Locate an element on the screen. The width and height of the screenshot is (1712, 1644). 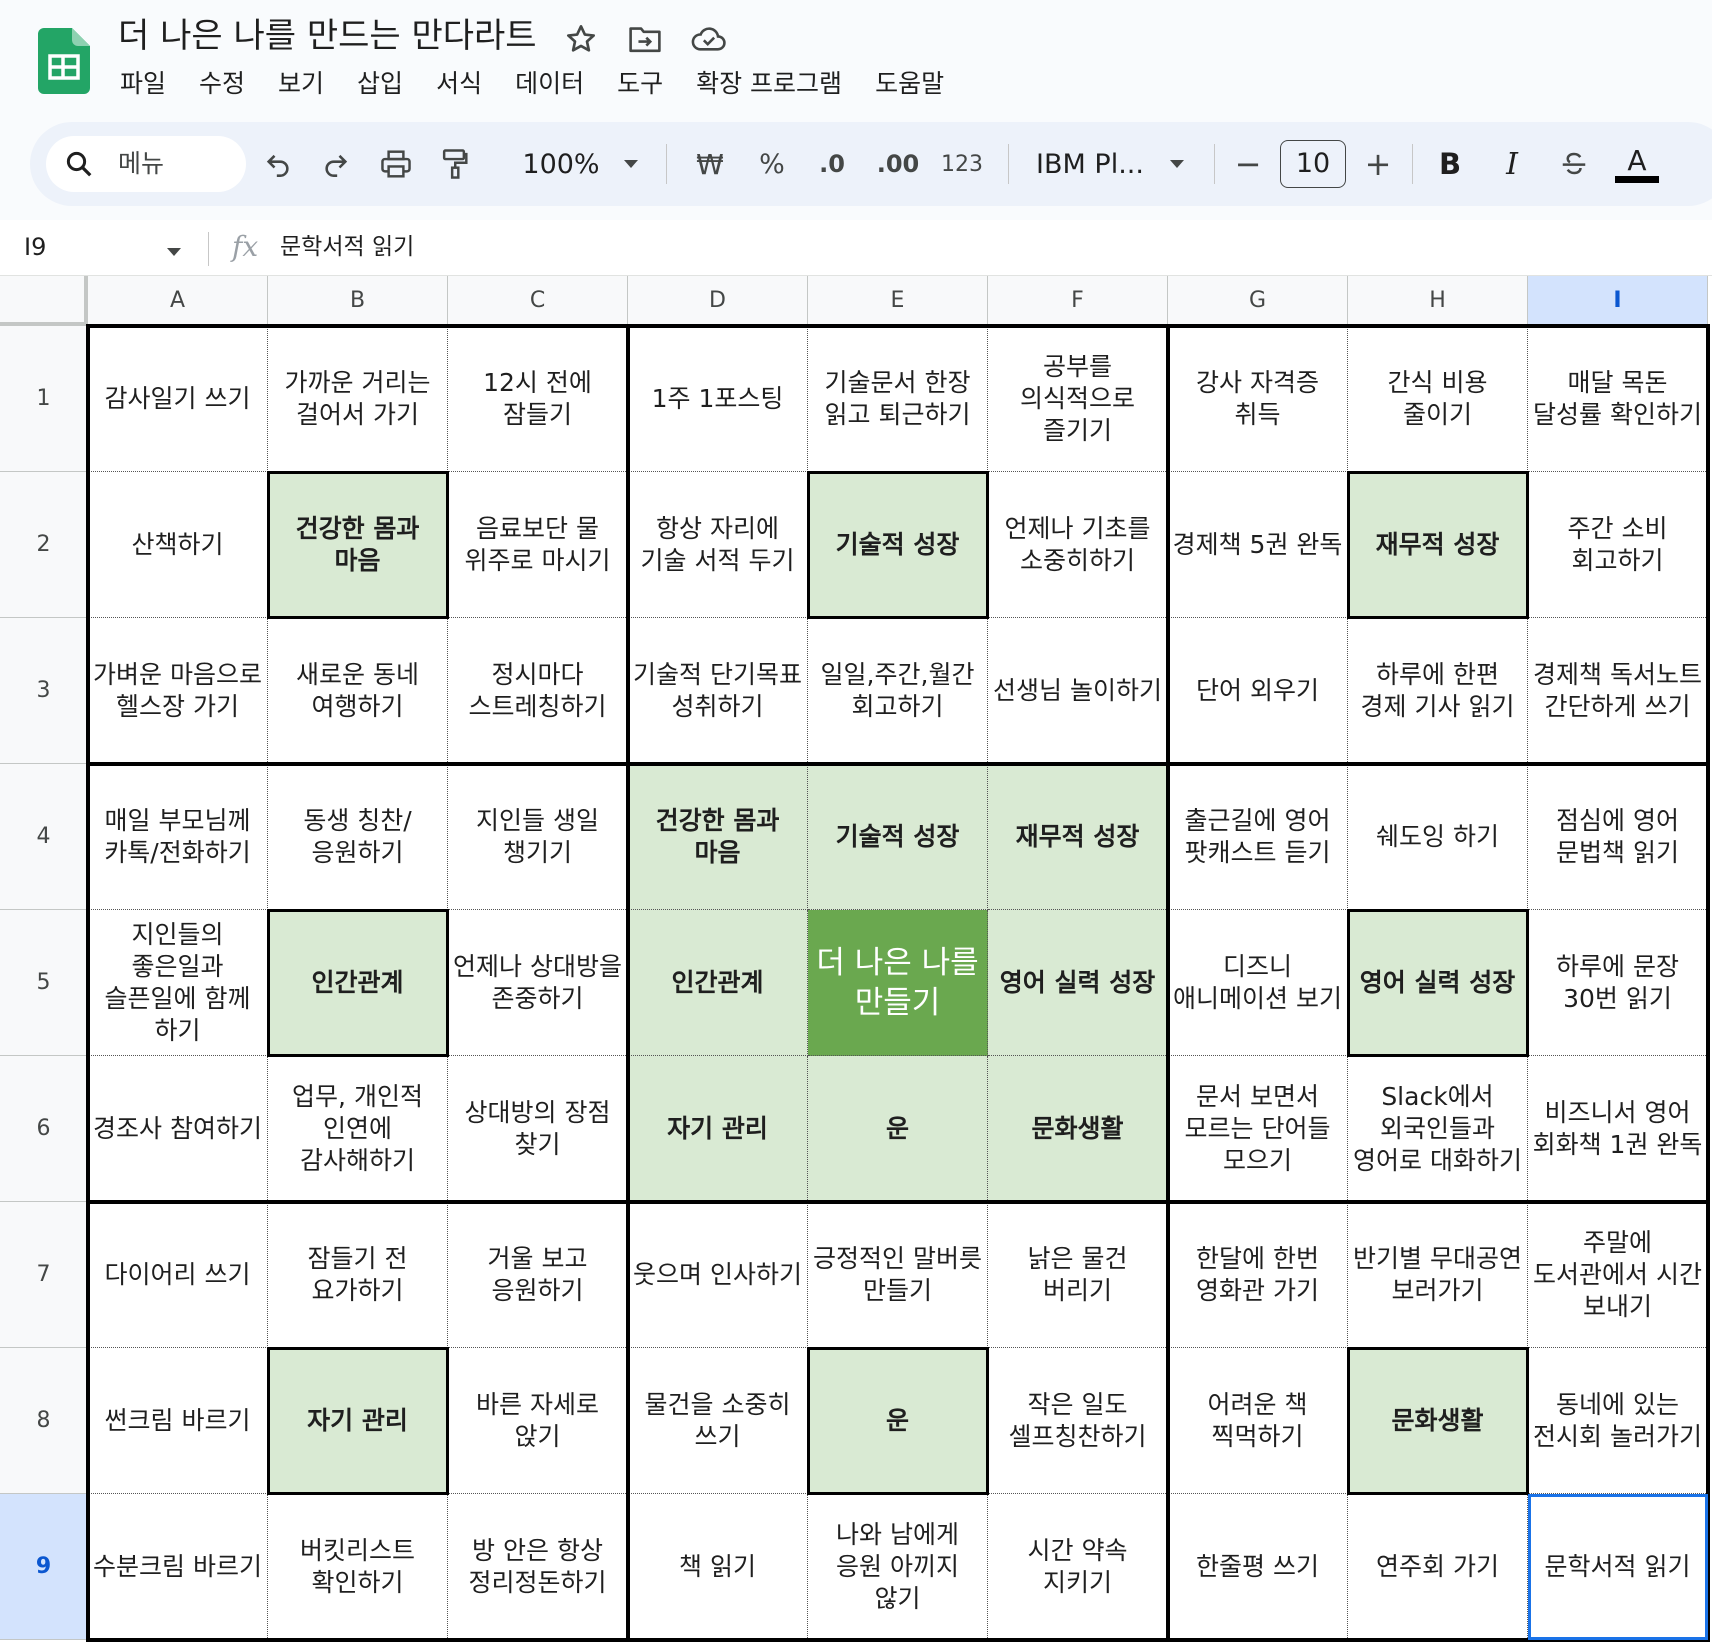
menu-tools: 도구 is located at coordinates (640, 84).